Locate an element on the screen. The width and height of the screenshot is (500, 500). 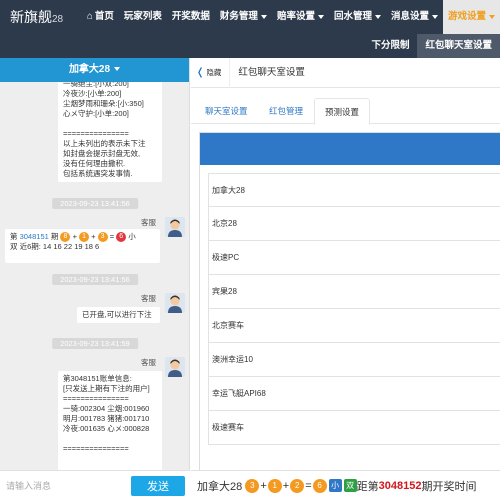
nav-home: ⌂ 首页 is located at coordinates (100, 17).